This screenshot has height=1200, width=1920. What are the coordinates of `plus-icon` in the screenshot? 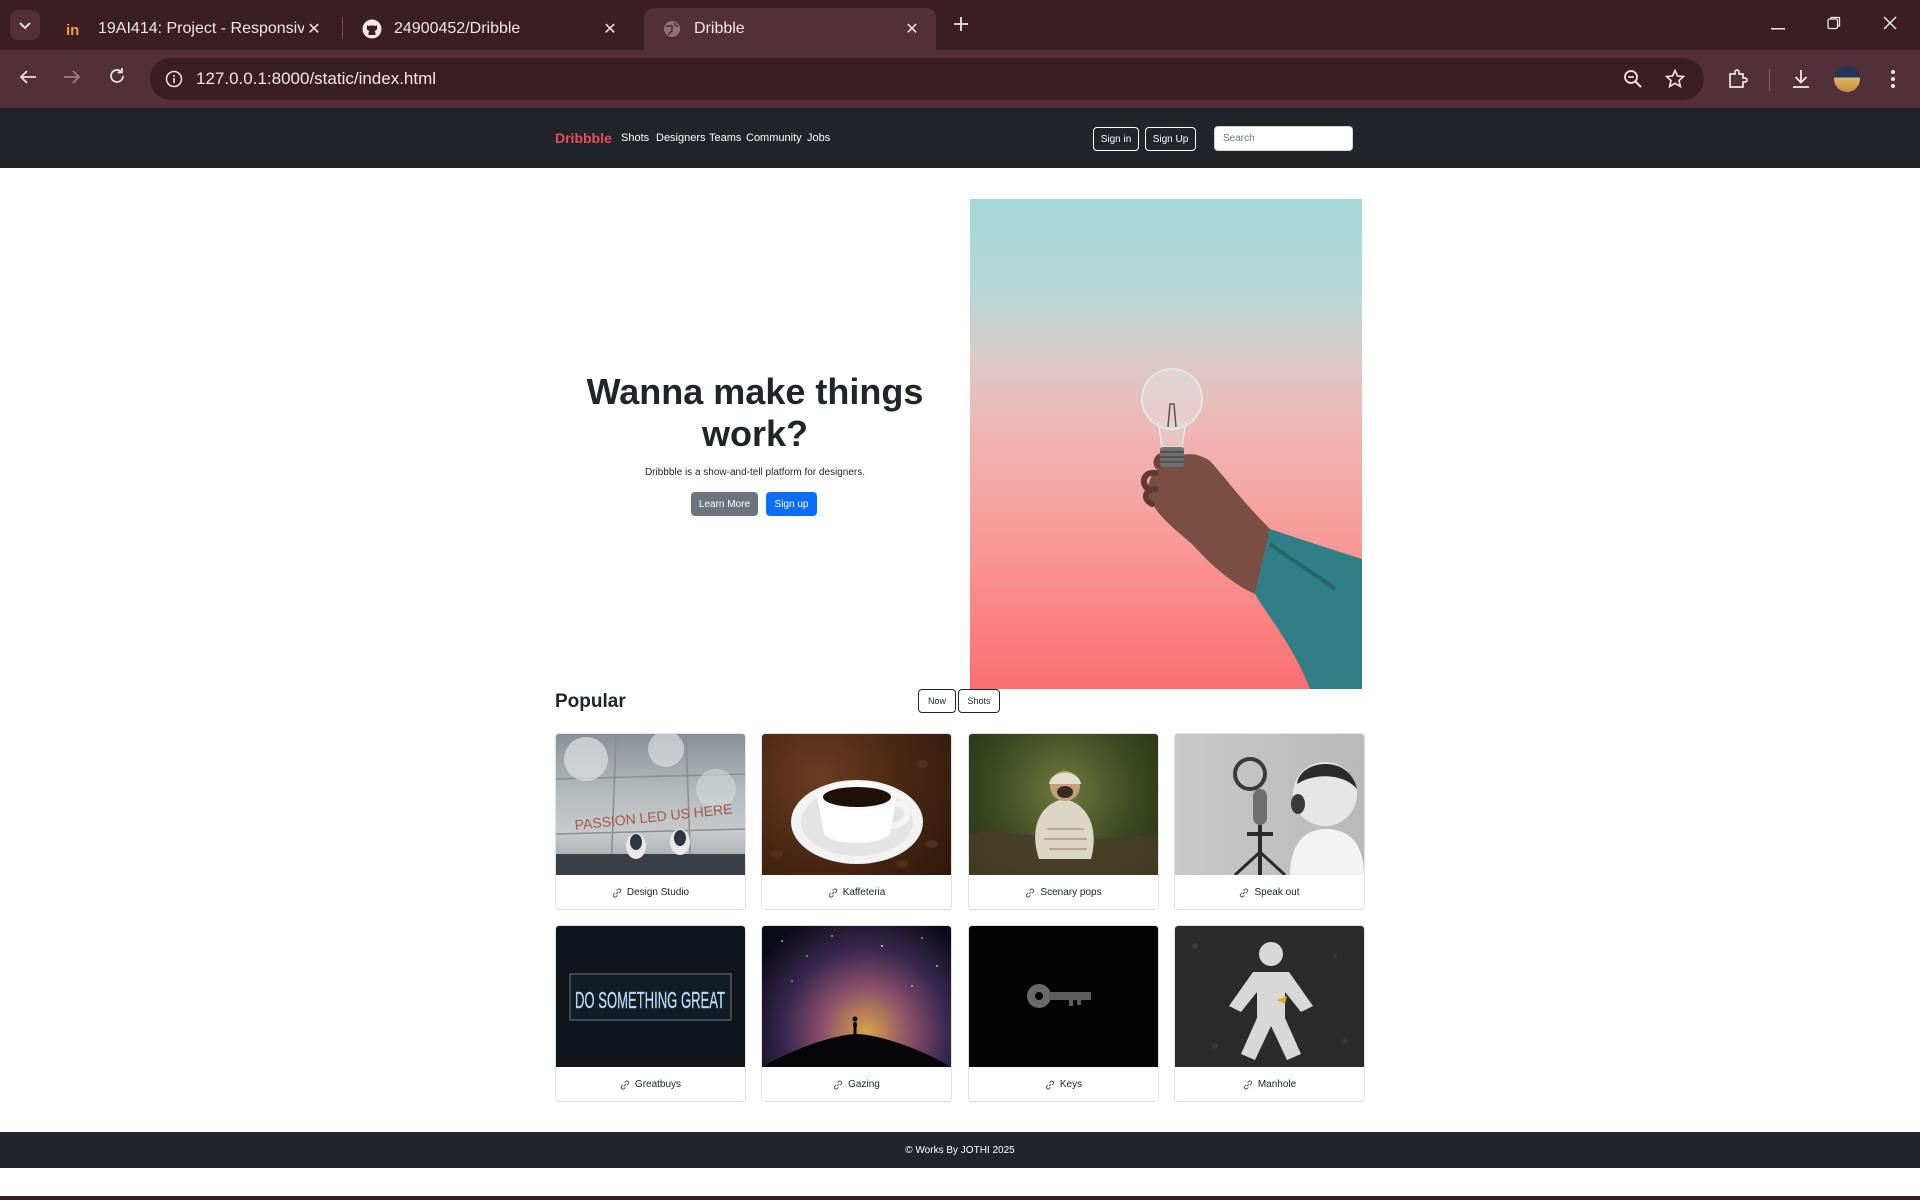 It's located at (961, 25).